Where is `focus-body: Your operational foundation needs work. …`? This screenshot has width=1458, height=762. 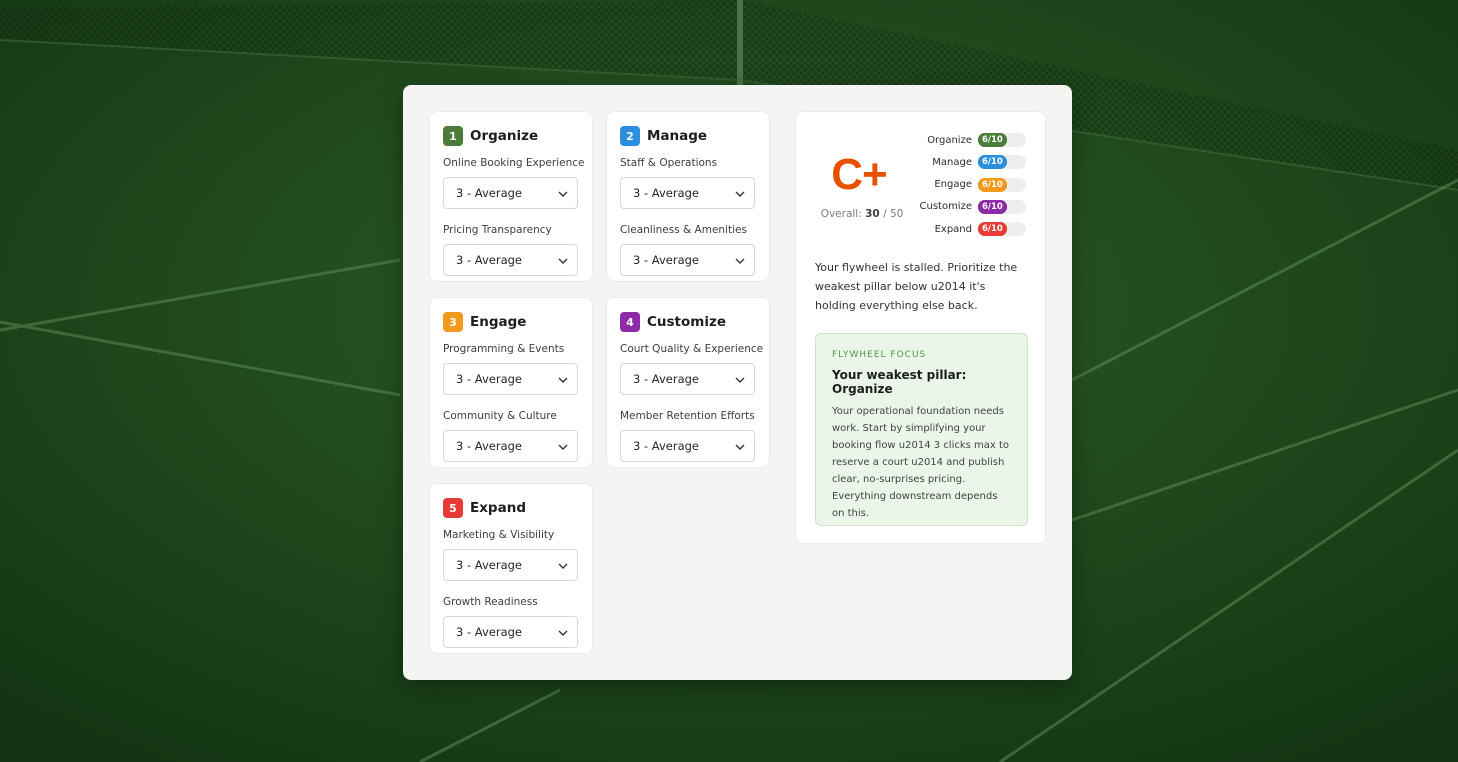 focus-body: Your operational foundation needs work. … is located at coordinates (921, 462).